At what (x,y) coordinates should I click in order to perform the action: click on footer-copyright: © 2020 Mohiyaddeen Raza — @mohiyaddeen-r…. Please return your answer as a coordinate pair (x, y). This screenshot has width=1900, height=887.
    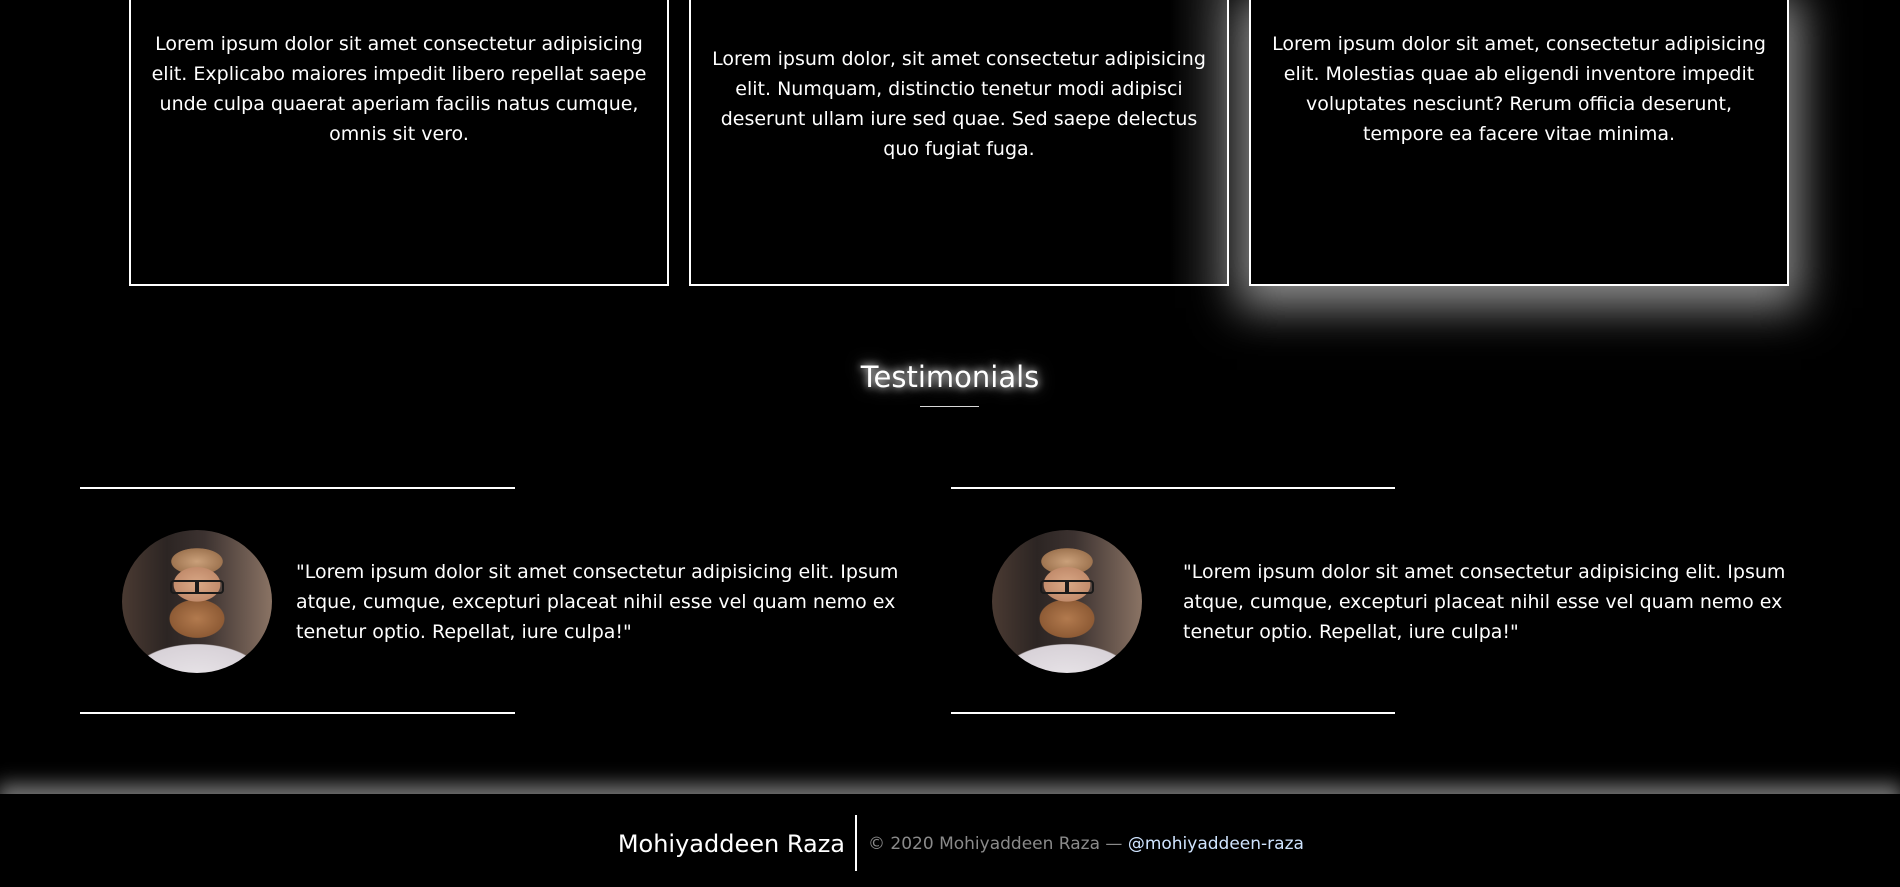
    Looking at the image, I should click on (1086, 844).